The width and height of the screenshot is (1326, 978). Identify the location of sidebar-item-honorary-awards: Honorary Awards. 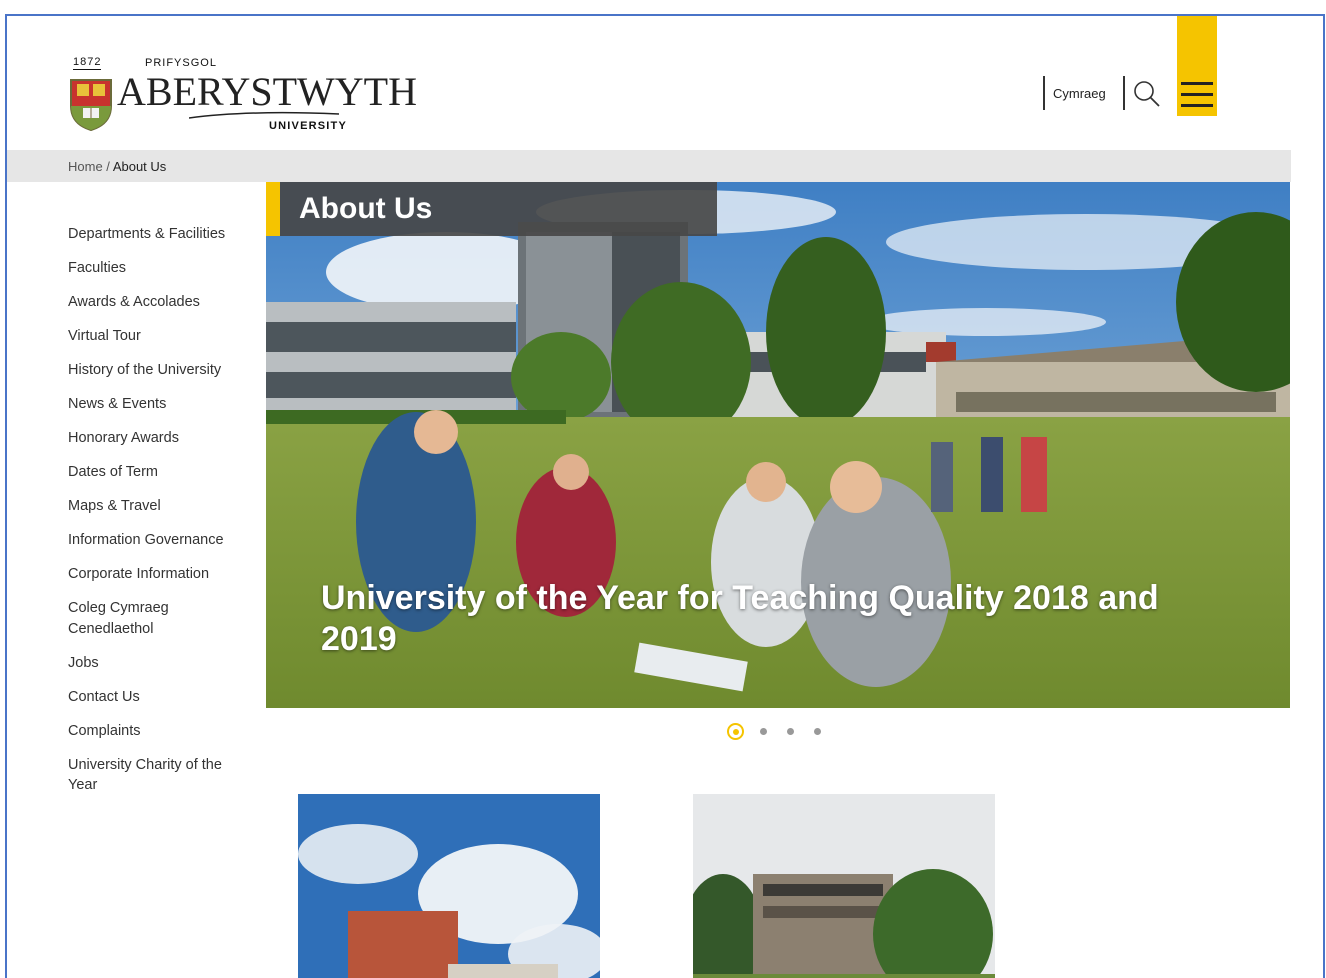
(155, 438).